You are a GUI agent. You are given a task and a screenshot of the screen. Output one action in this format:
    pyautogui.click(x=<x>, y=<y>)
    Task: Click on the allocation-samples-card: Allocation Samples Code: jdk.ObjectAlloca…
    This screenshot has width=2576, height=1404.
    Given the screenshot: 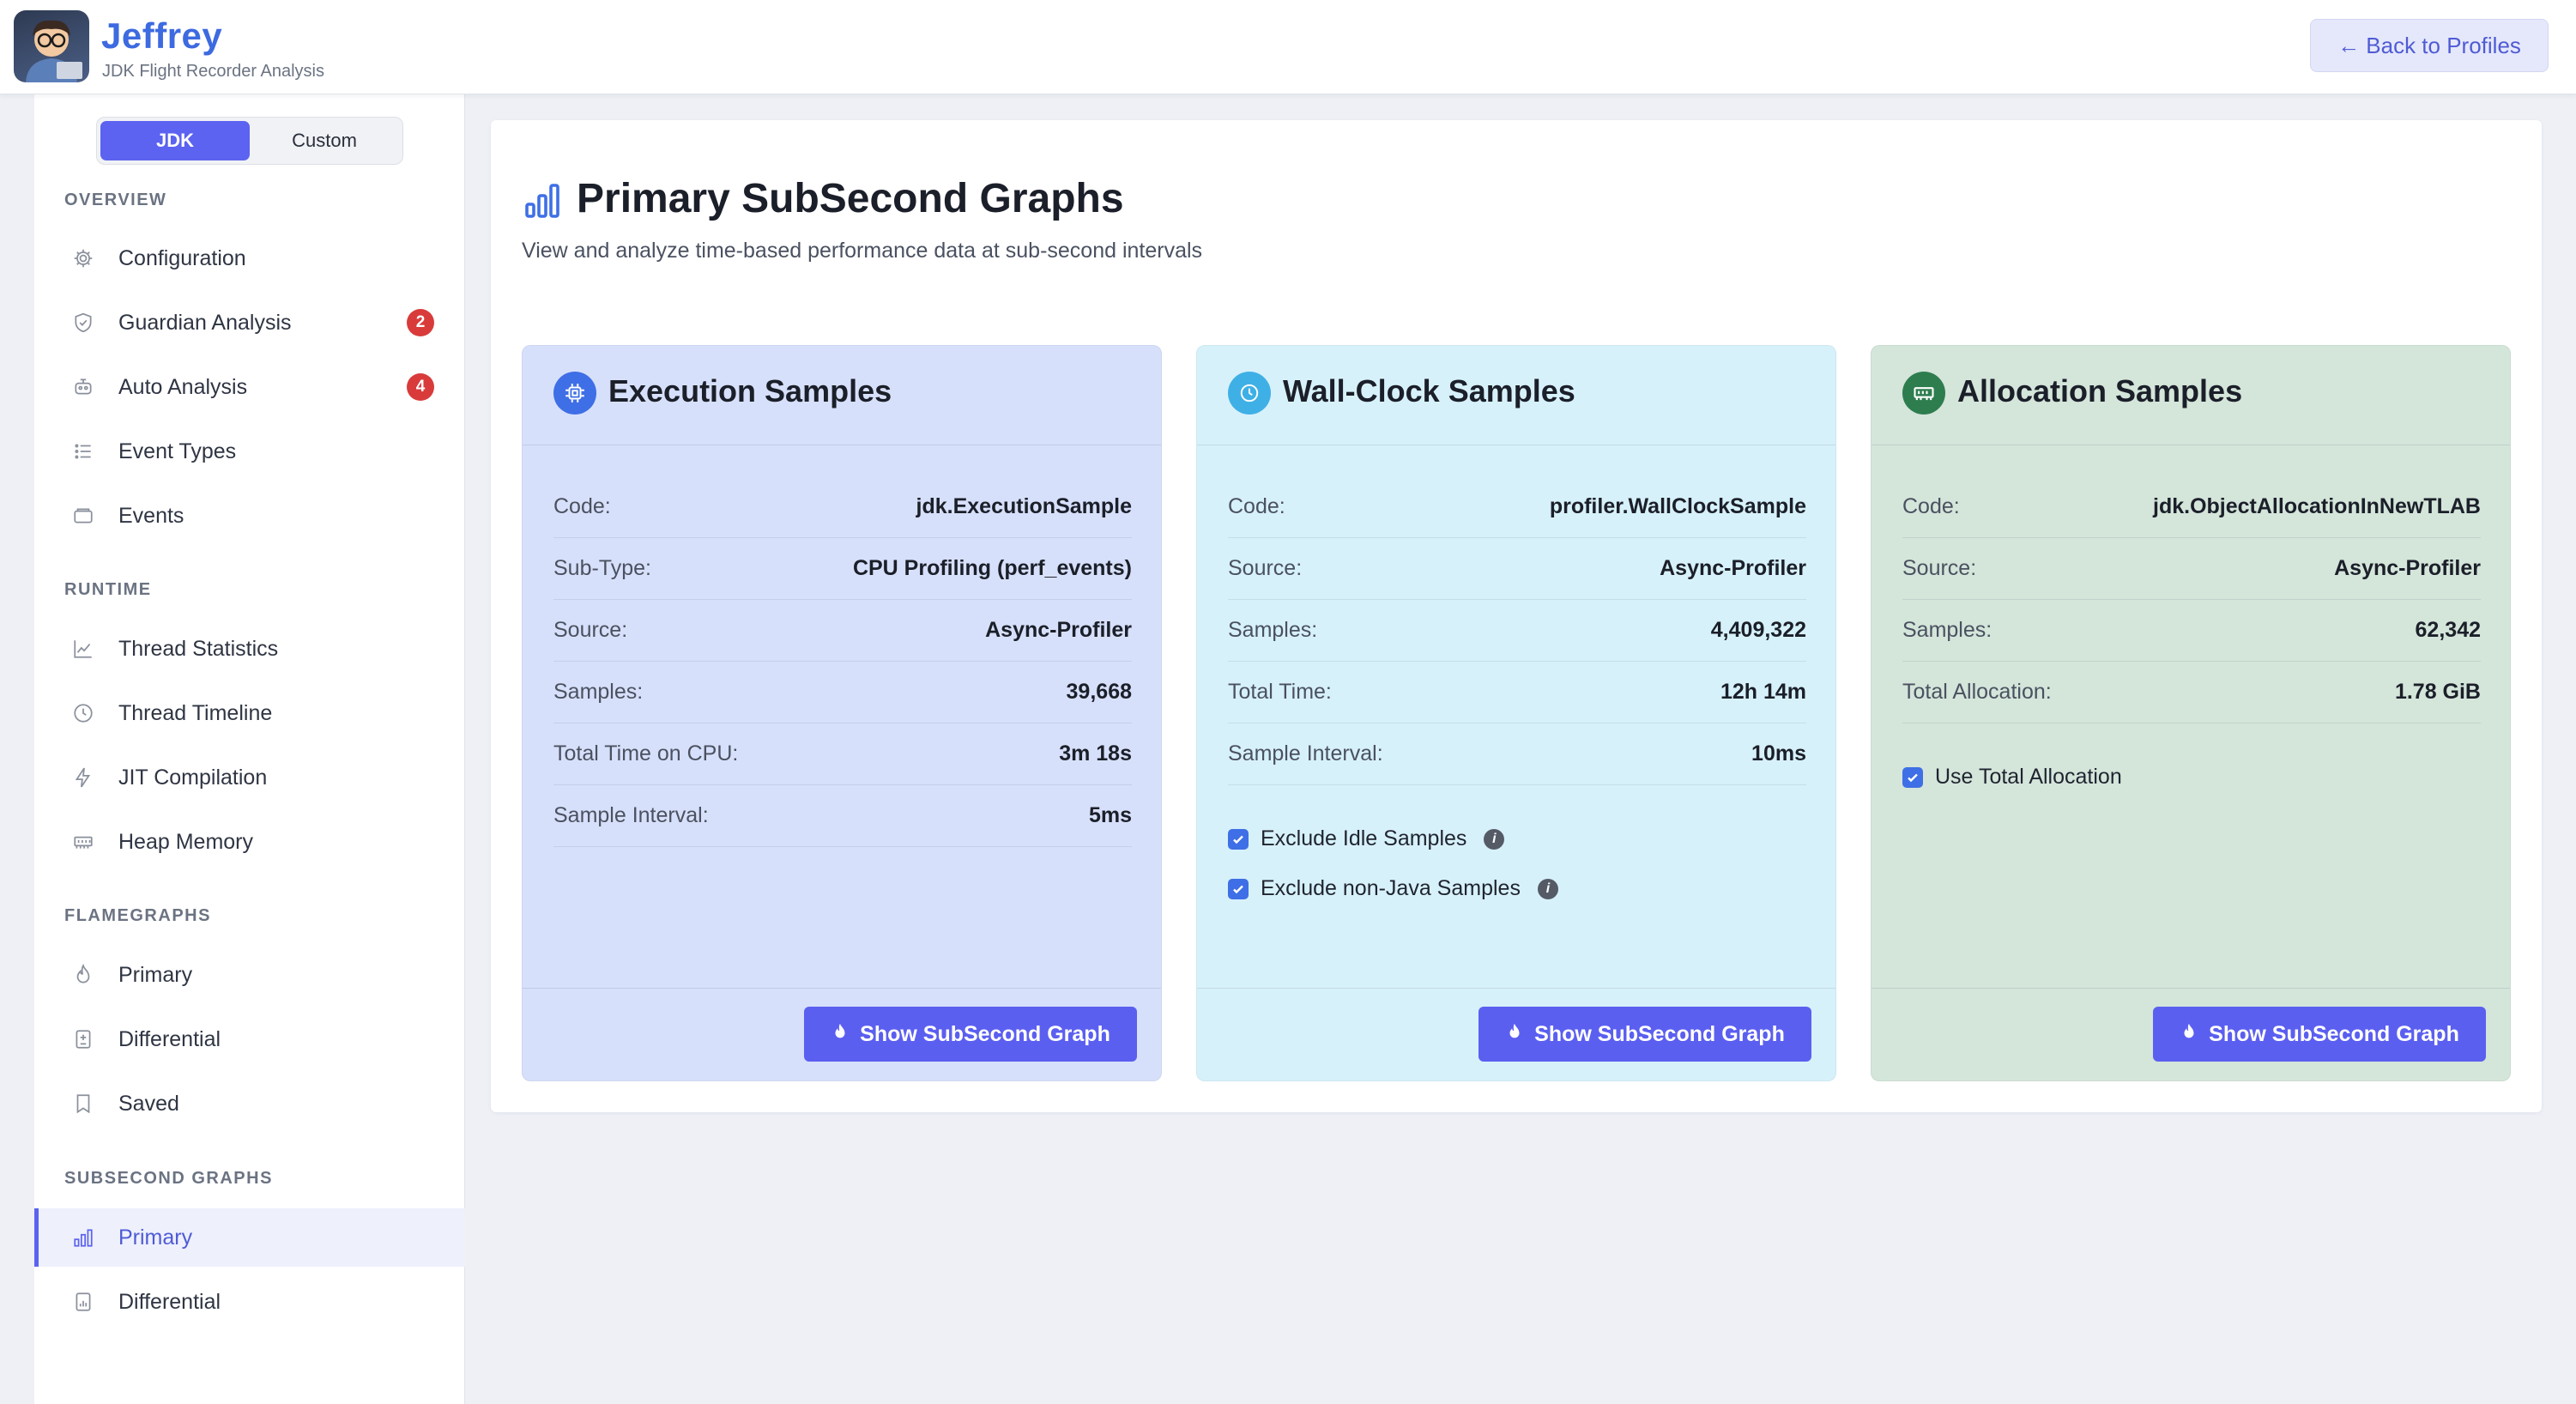 What is the action you would take?
    pyautogui.click(x=2191, y=713)
    